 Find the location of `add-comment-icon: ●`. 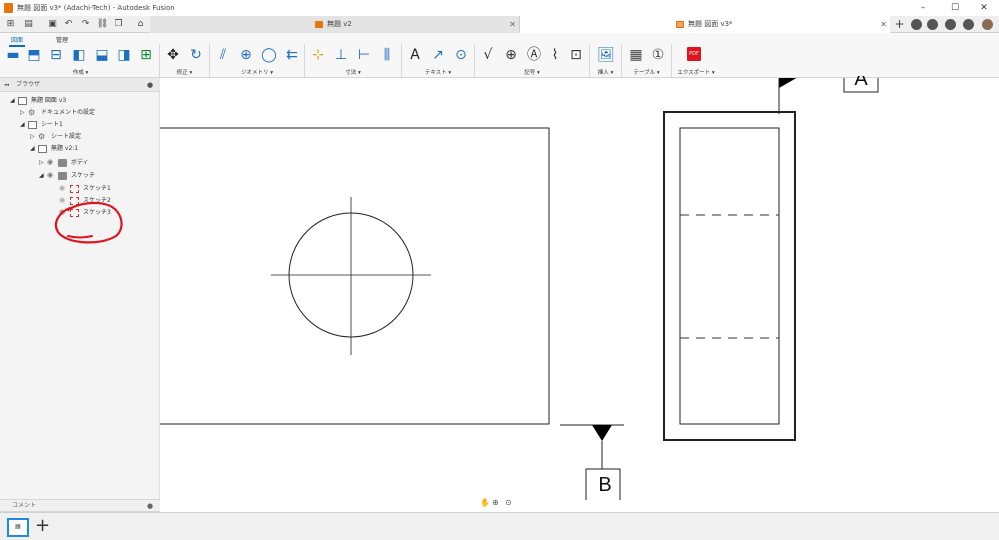

add-comment-icon: ● is located at coordinates (150, 506).